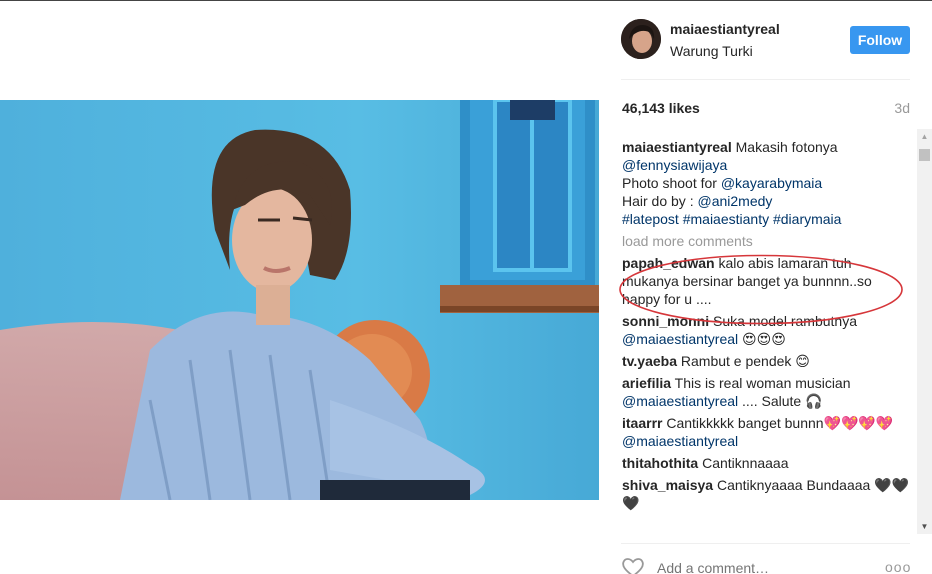 Image resolution: width=932 pixels, height=574 pixels. What do you see at coordinates (658, 201) in the screenshot?
I see `caption-text: Hair do by :` at bounding box center [658, 201].